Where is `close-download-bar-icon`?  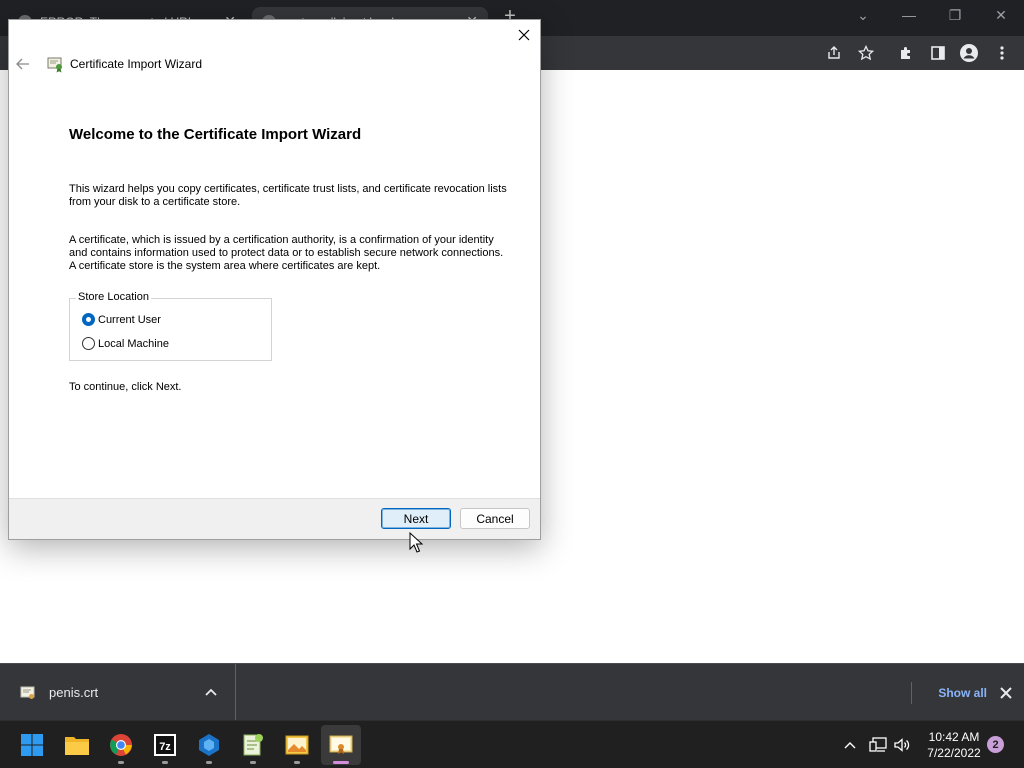 close-download-bar-icon is located at coordinates (1006, 693).